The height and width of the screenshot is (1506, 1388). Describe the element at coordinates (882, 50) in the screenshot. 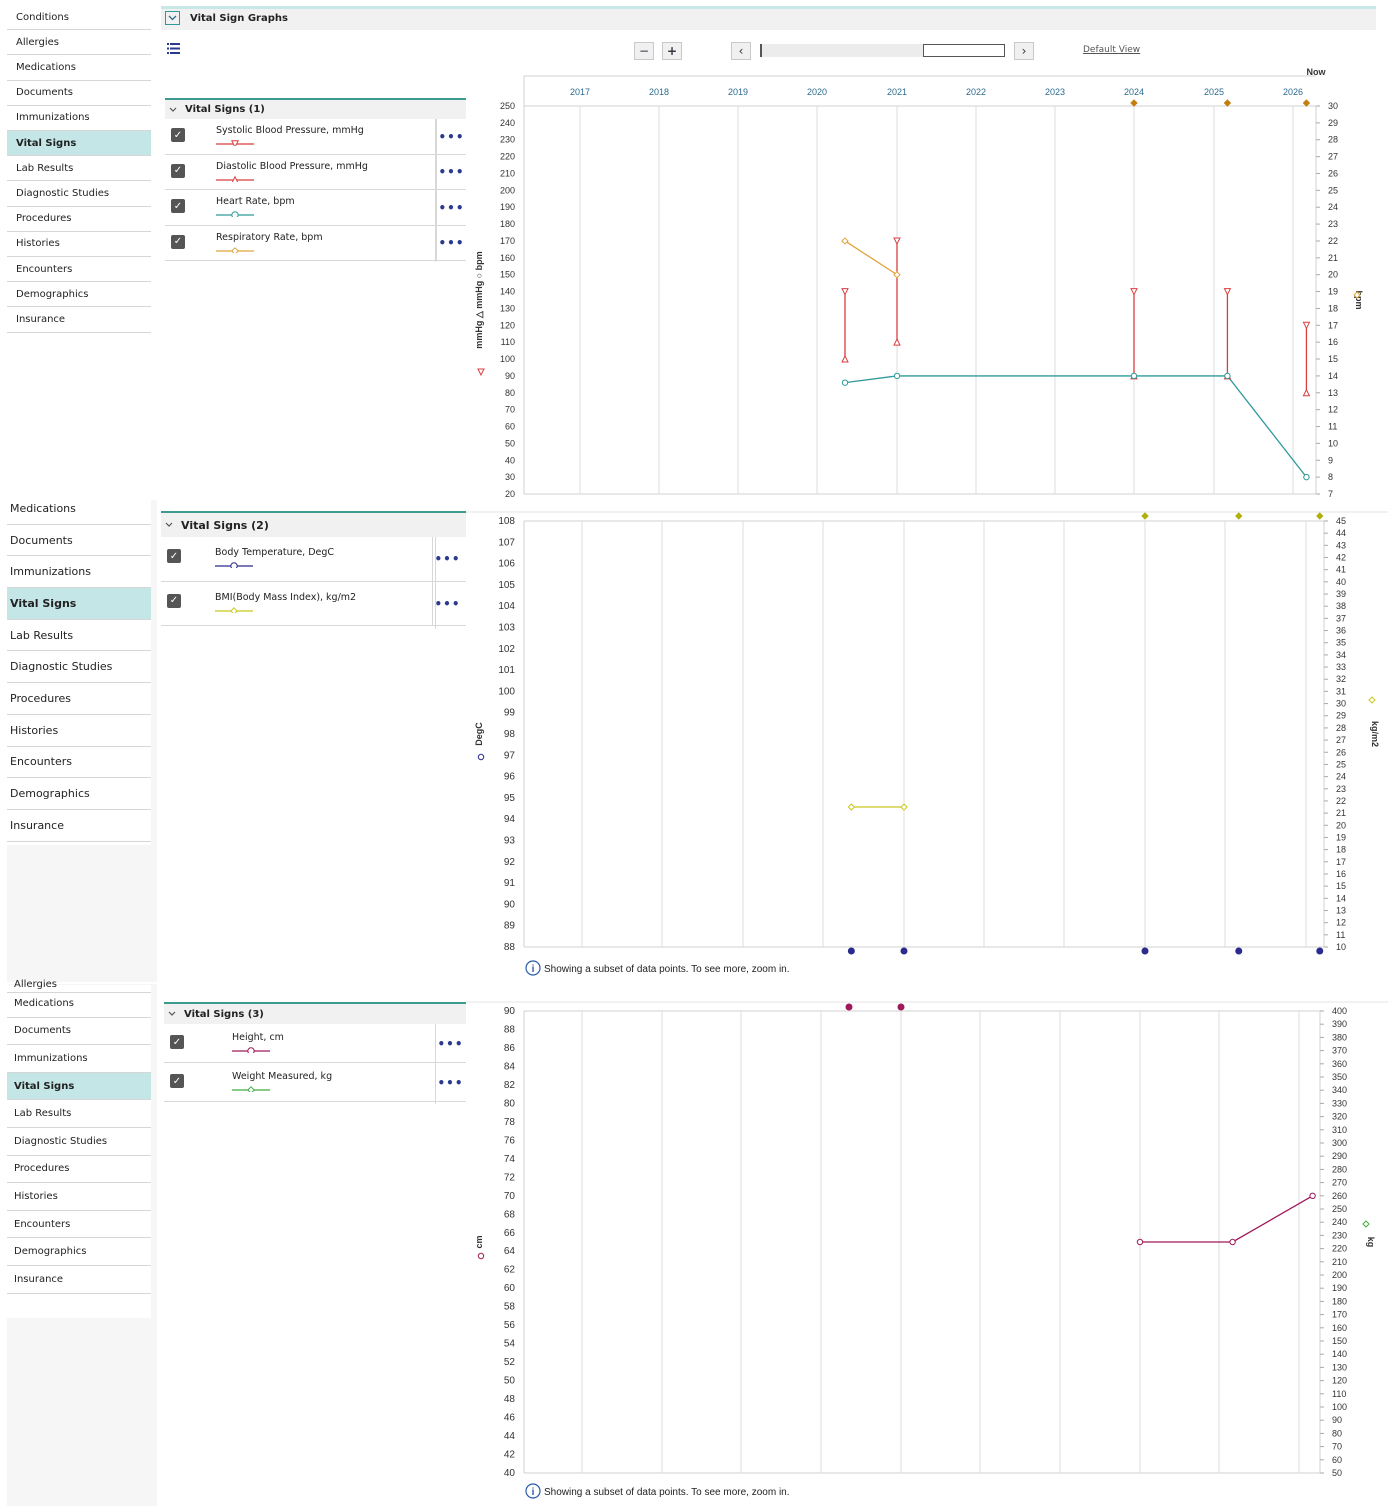

I see `timeline-scrollbar` at that location.